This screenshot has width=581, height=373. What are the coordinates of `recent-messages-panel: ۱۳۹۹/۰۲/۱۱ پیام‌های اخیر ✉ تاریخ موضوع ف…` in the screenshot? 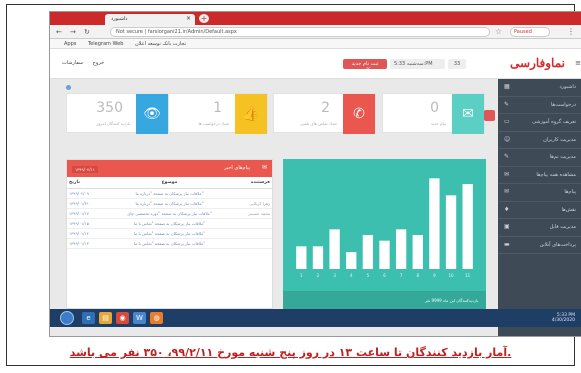 It's located at (169, 234).